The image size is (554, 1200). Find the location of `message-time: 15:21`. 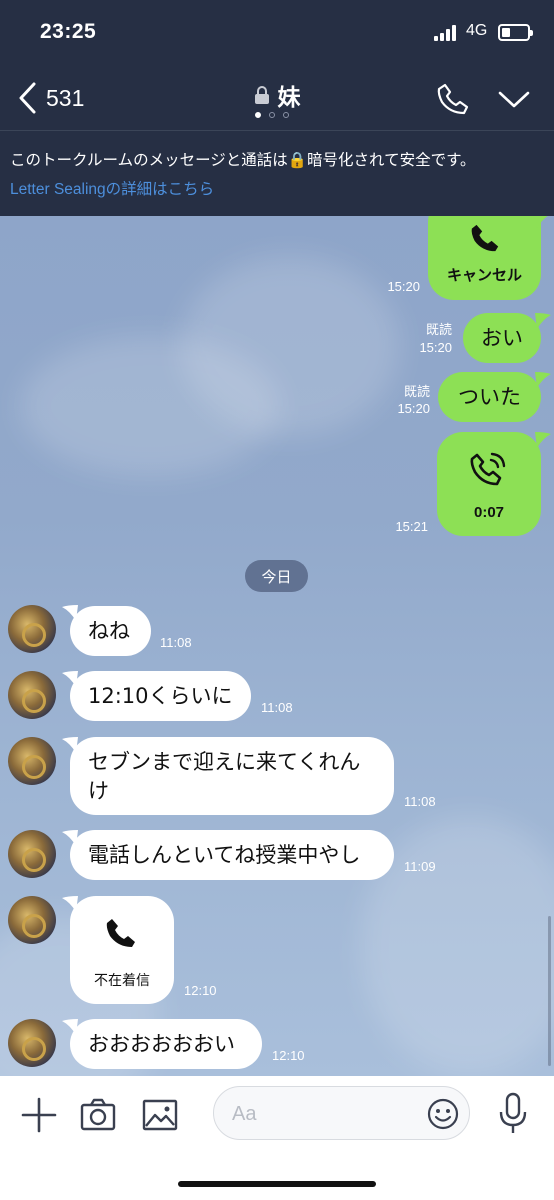

message-time: 15:21 is located at coordinates (411, 526).